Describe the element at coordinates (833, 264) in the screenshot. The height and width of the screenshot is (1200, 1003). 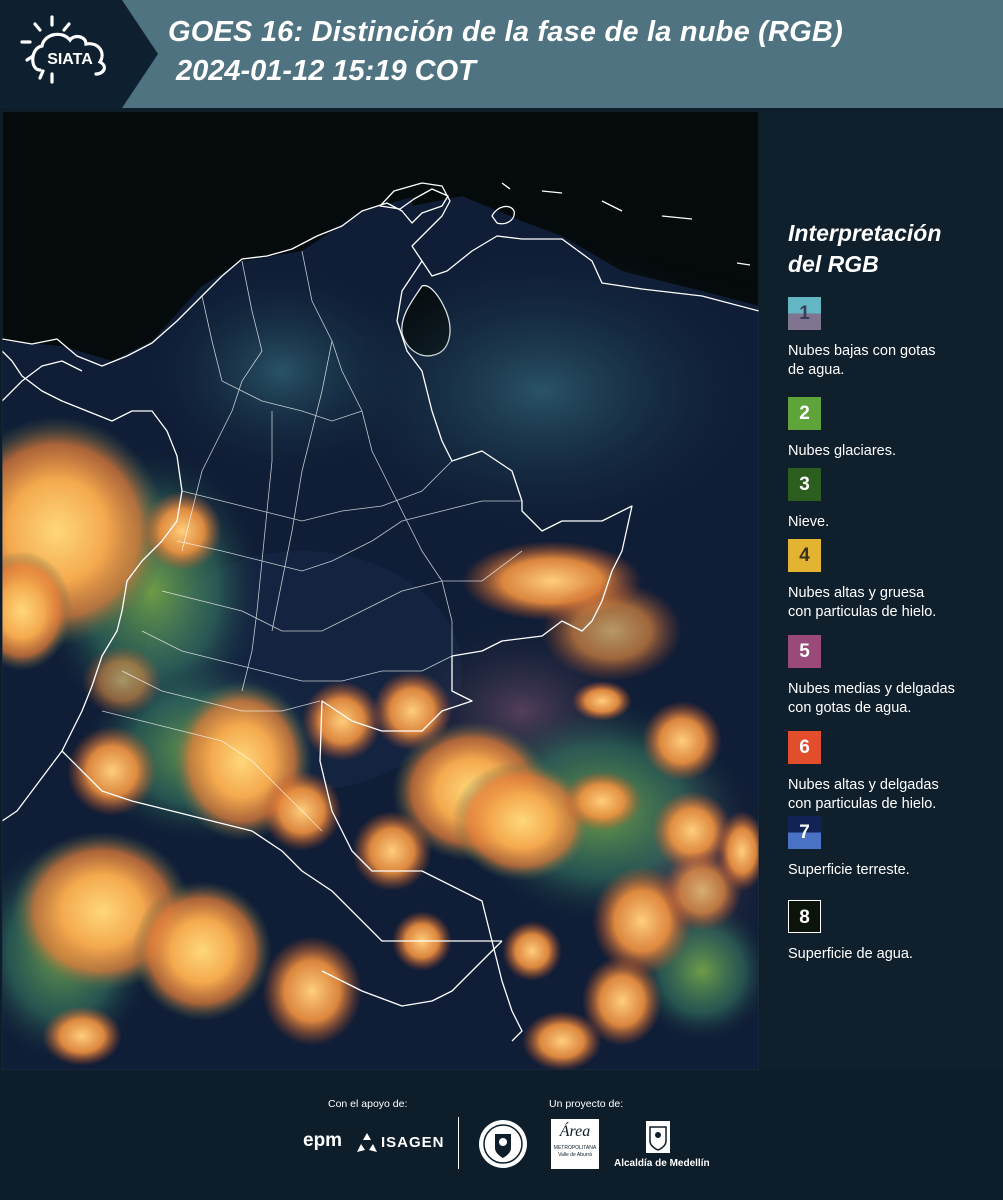
I see `legend-title-line2: del RGB` at that location.